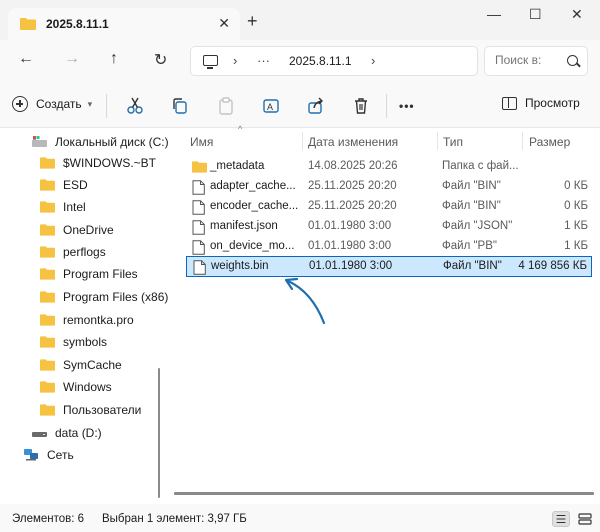 The height and width of the screenshot is (532, 600). I want to click on sidebar-item-label: Program Files (x86), so click(115, 297).